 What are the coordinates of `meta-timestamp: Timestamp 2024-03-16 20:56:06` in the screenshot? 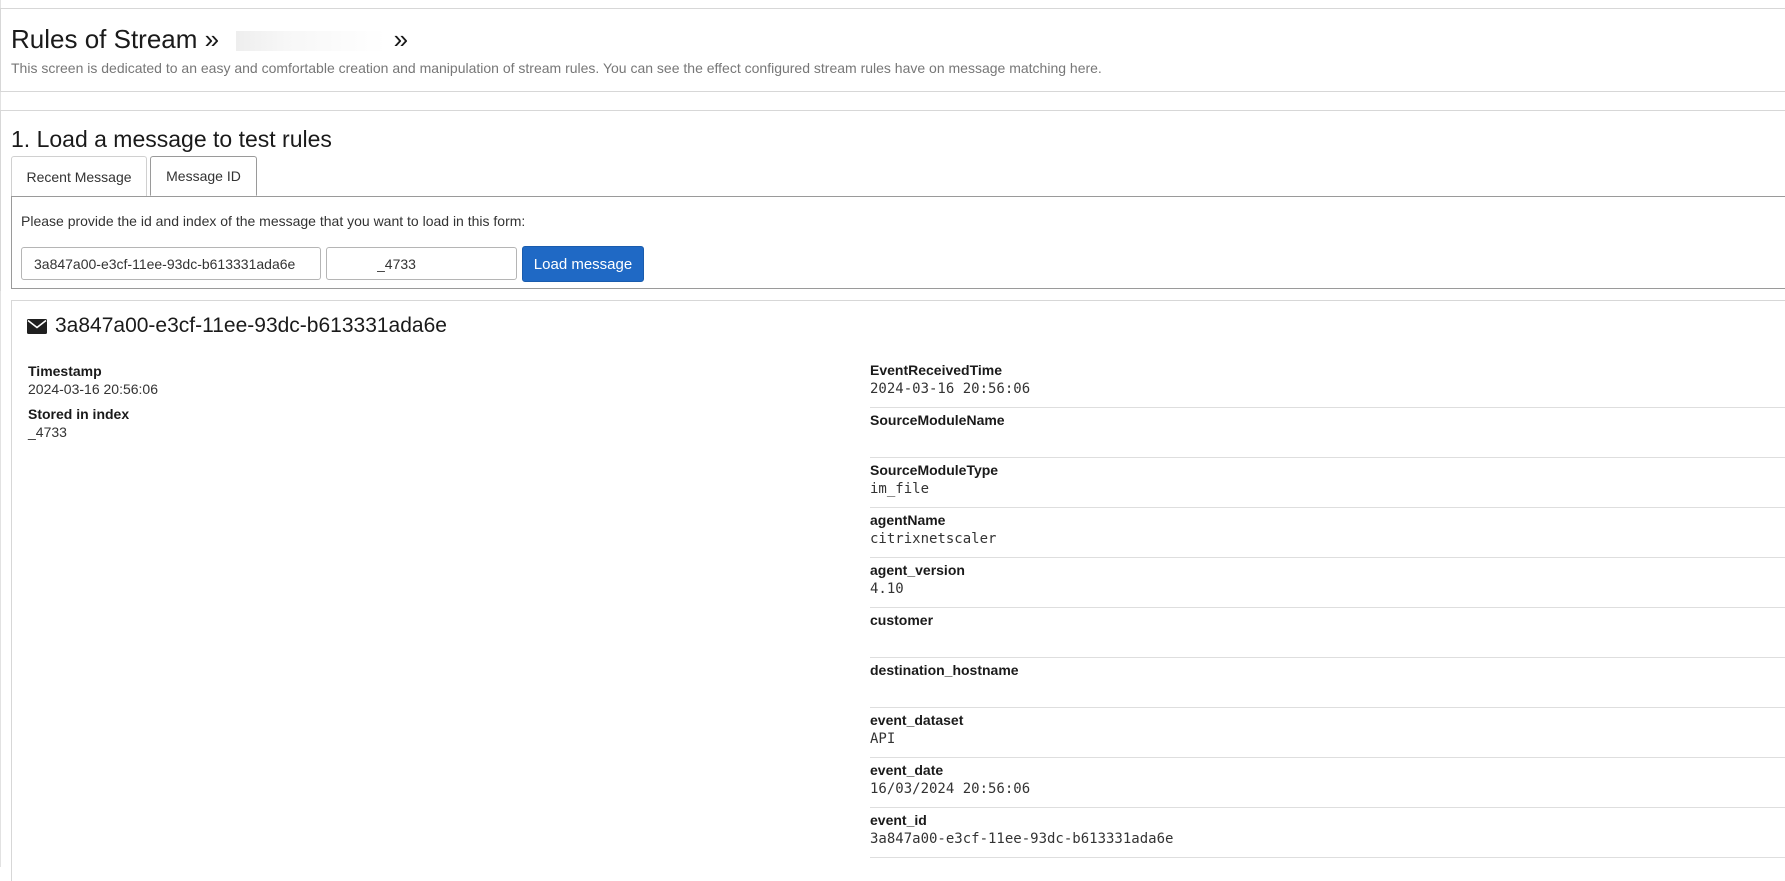 It's located at (93, 381).